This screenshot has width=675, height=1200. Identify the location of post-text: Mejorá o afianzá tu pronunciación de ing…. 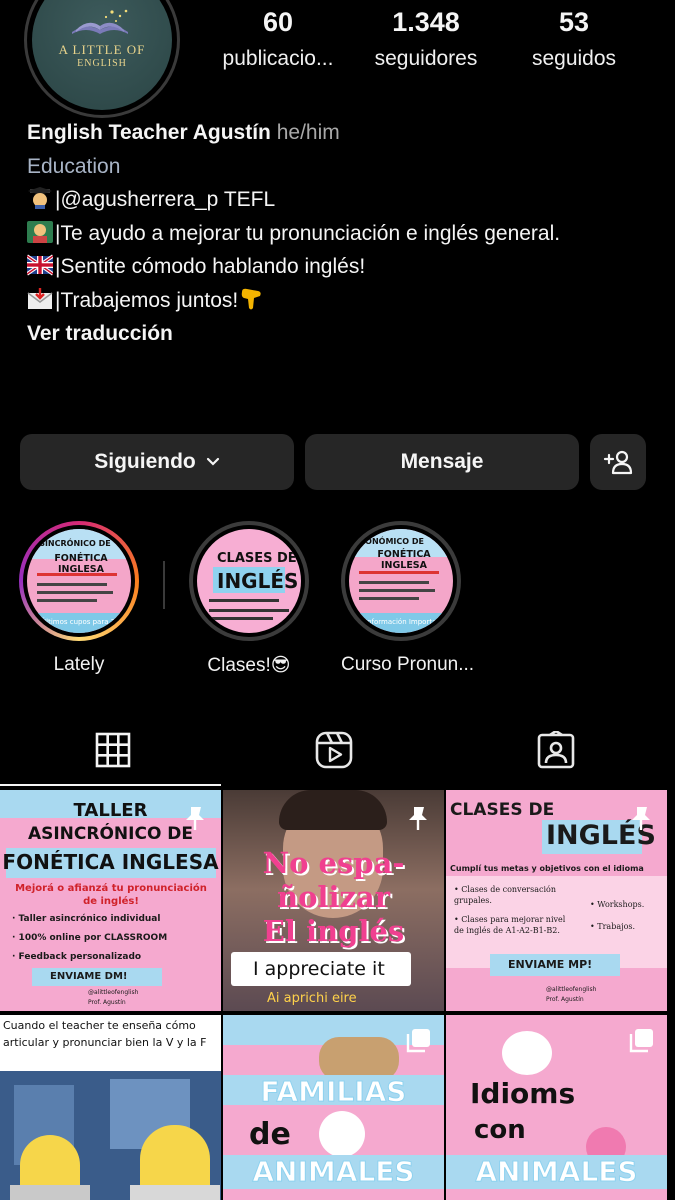
(111, 895).